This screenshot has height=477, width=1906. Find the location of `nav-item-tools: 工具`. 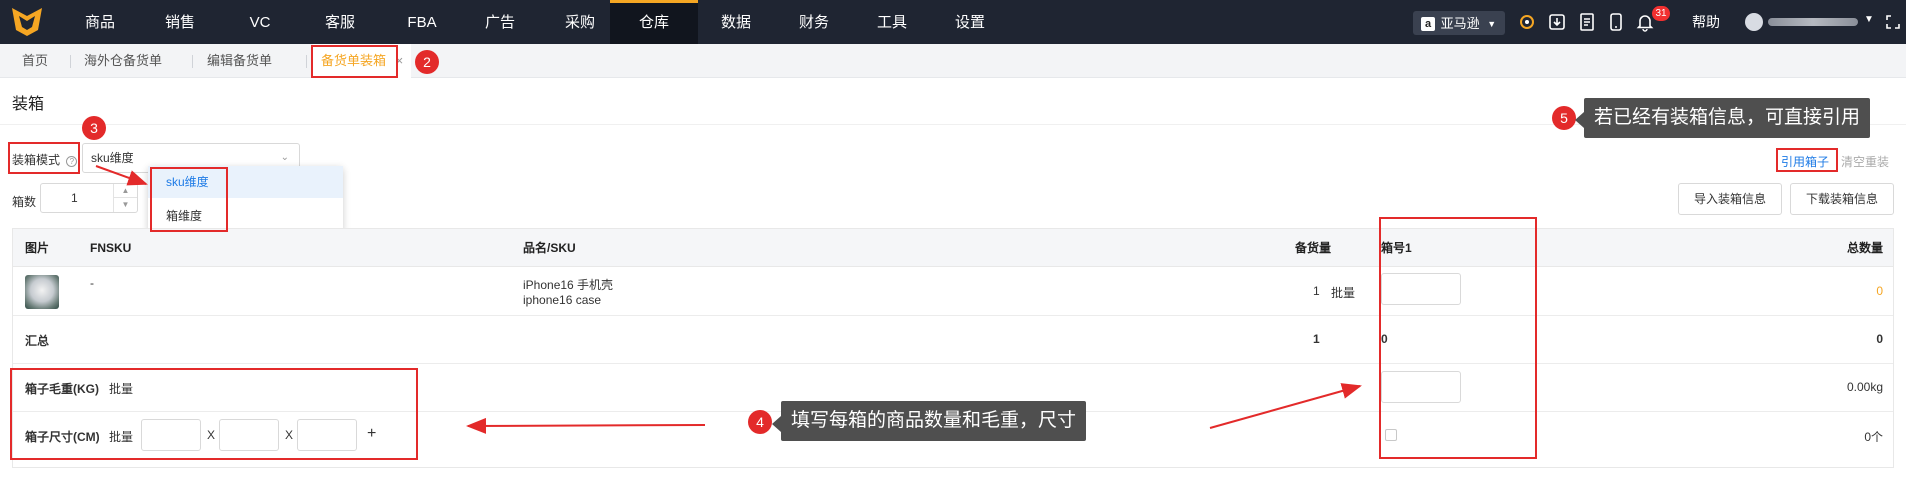

nav-item-tools: 工具 is located at coordinates (892, 22).